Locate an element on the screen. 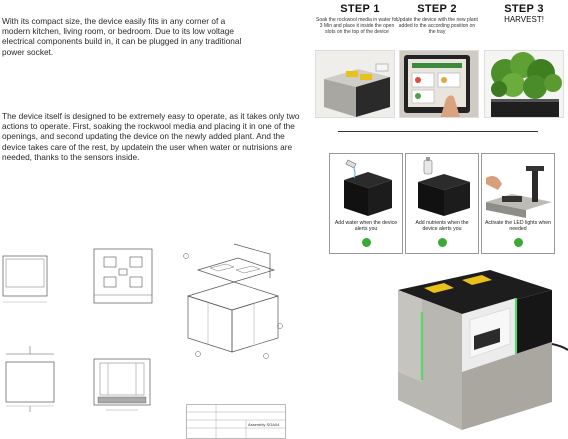 The width and height of the screenshot is (568, 439). harvest-plants-illustration is located at coordinates (524, 84).